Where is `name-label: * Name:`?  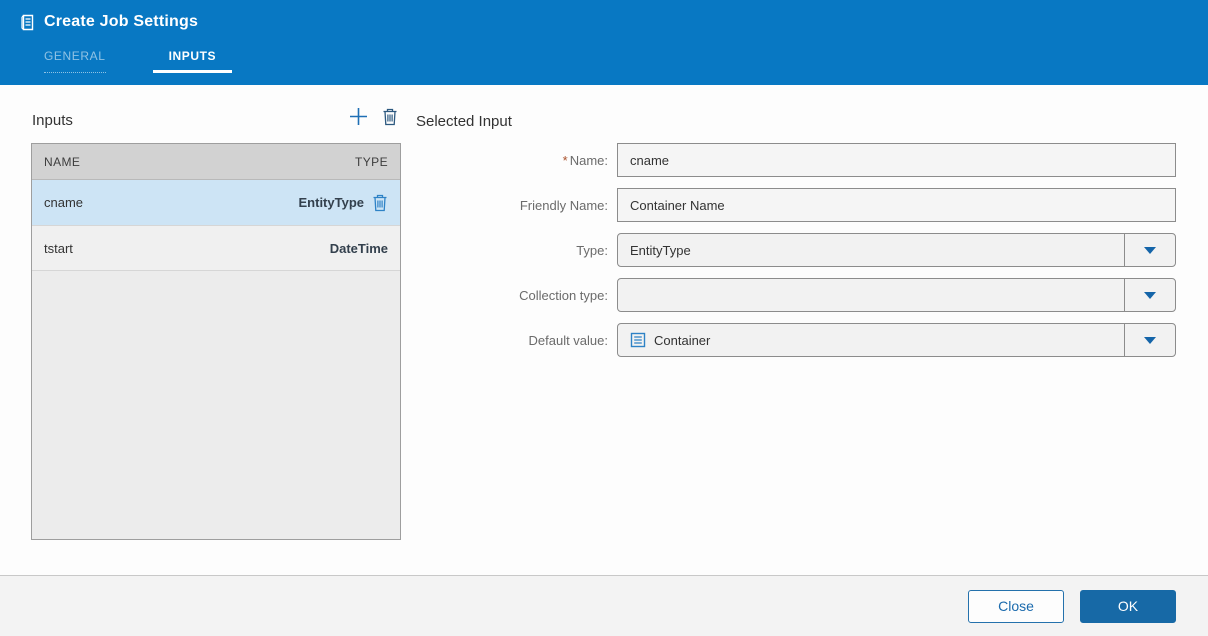
name-label: * Name: is located at coordinates (585, 160).